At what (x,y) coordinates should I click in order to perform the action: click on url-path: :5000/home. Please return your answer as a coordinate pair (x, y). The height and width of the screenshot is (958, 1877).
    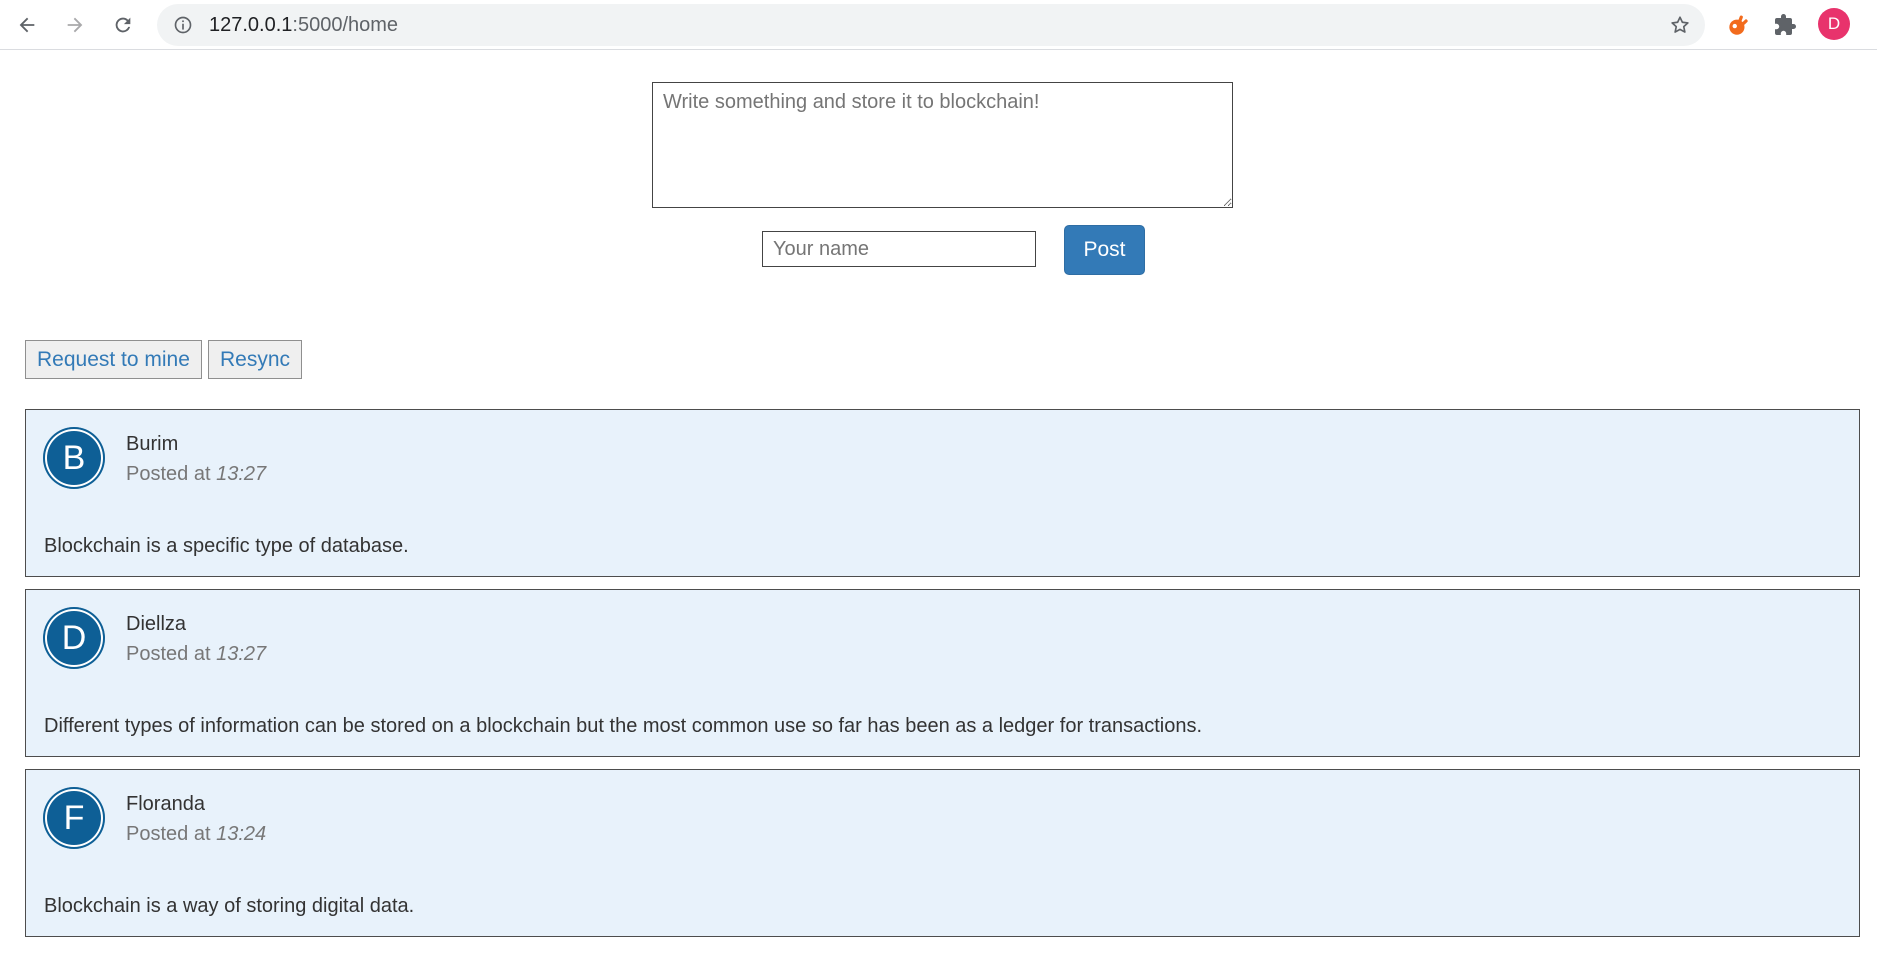
    Looking at the image, I should click on (345, 25).